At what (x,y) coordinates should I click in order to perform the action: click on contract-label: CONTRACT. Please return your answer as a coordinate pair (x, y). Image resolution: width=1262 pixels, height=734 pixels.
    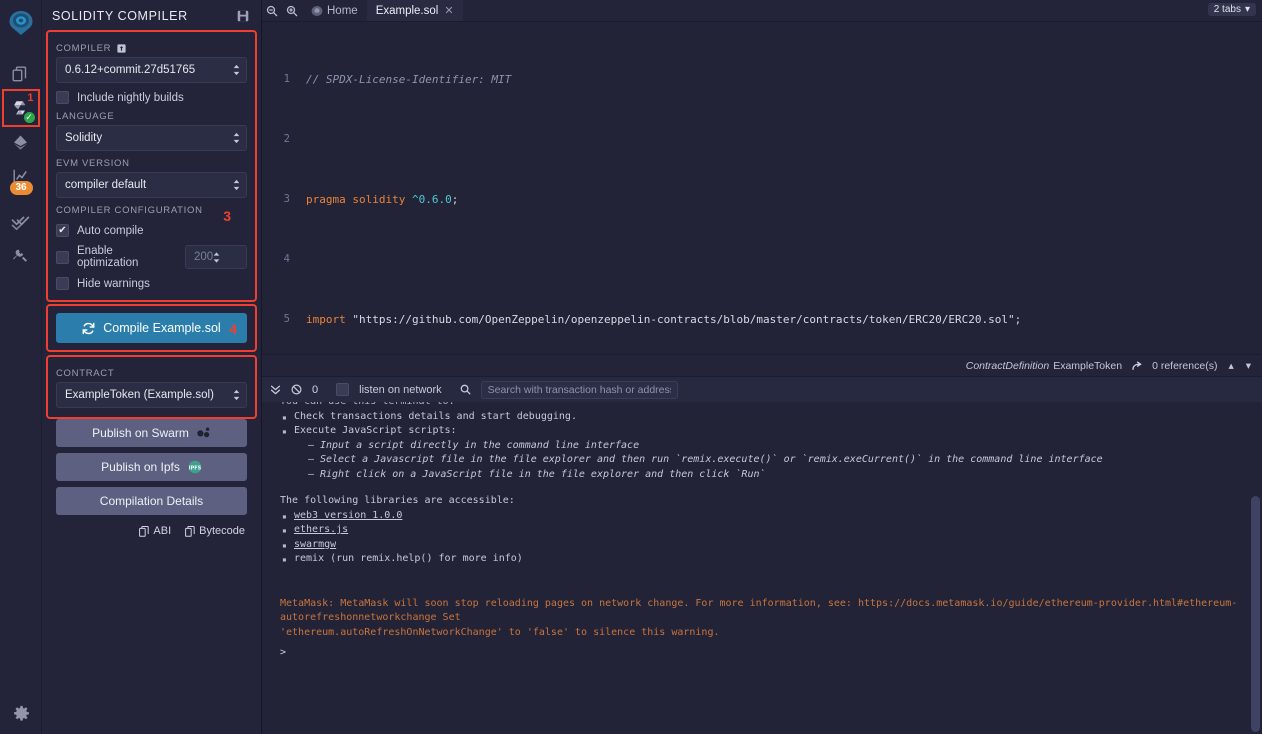
    Looking at the image, I should click on (85, 373).